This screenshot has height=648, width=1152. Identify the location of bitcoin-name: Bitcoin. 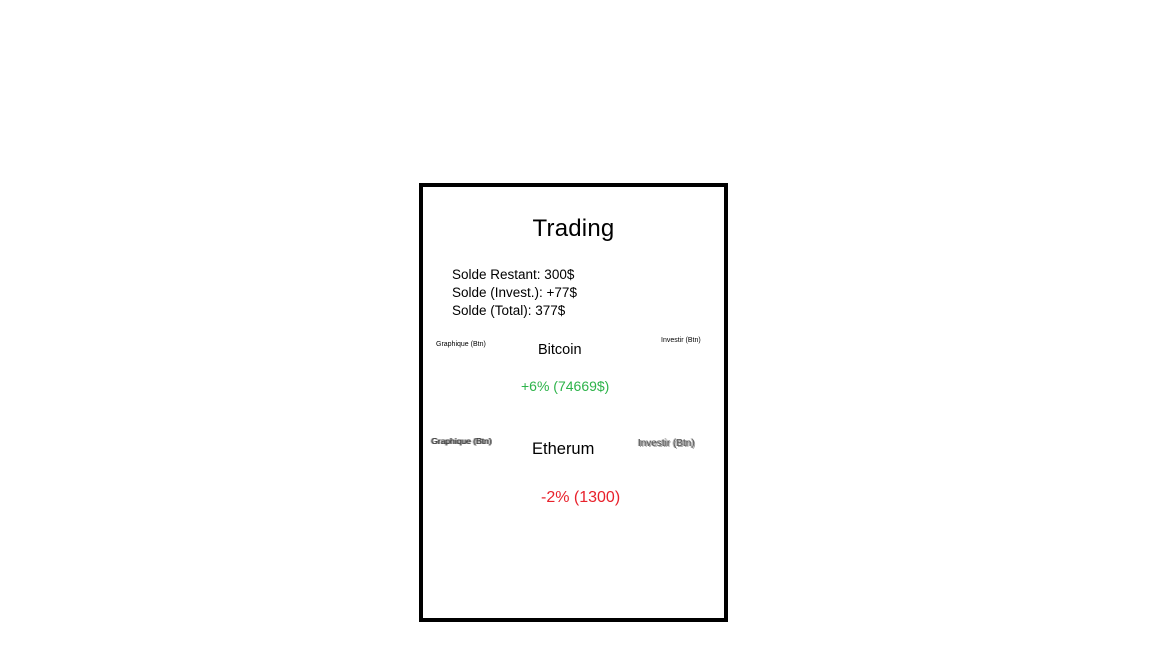
(560, 350).